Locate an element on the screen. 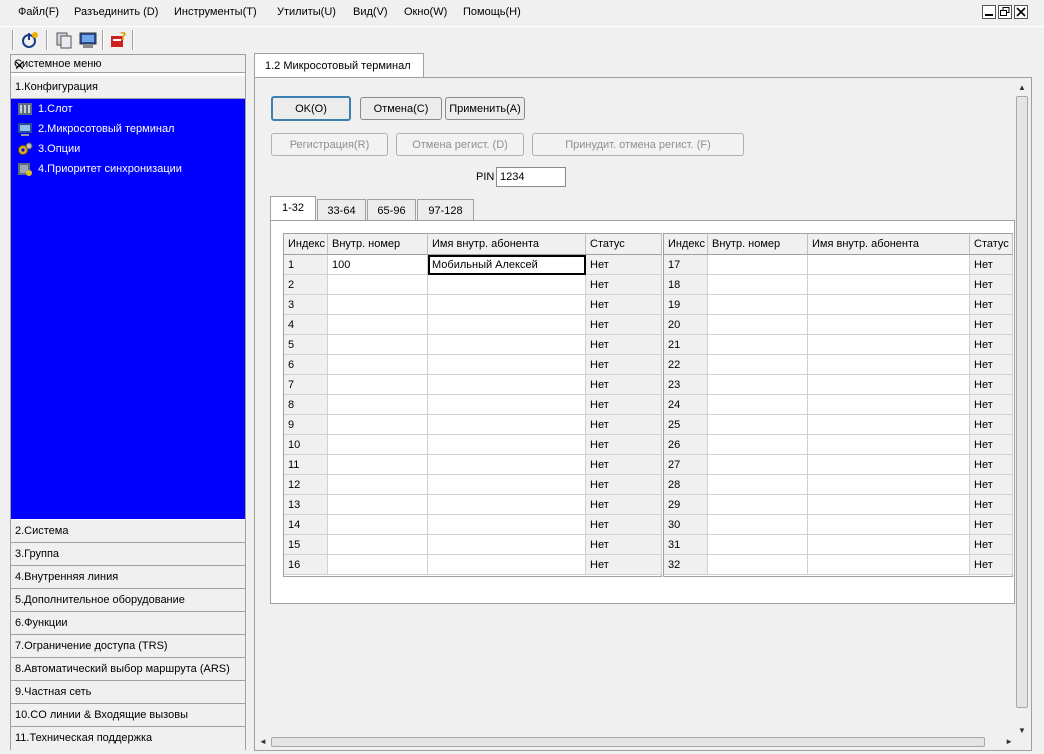  pin-input: 1234 is located at coordinates (531, 177).